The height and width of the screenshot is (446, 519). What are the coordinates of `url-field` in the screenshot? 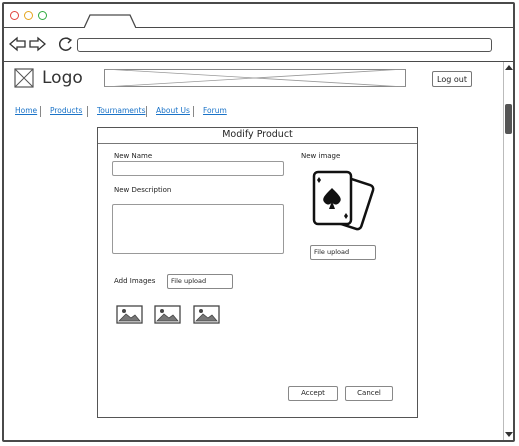 It's located at (284, 45).